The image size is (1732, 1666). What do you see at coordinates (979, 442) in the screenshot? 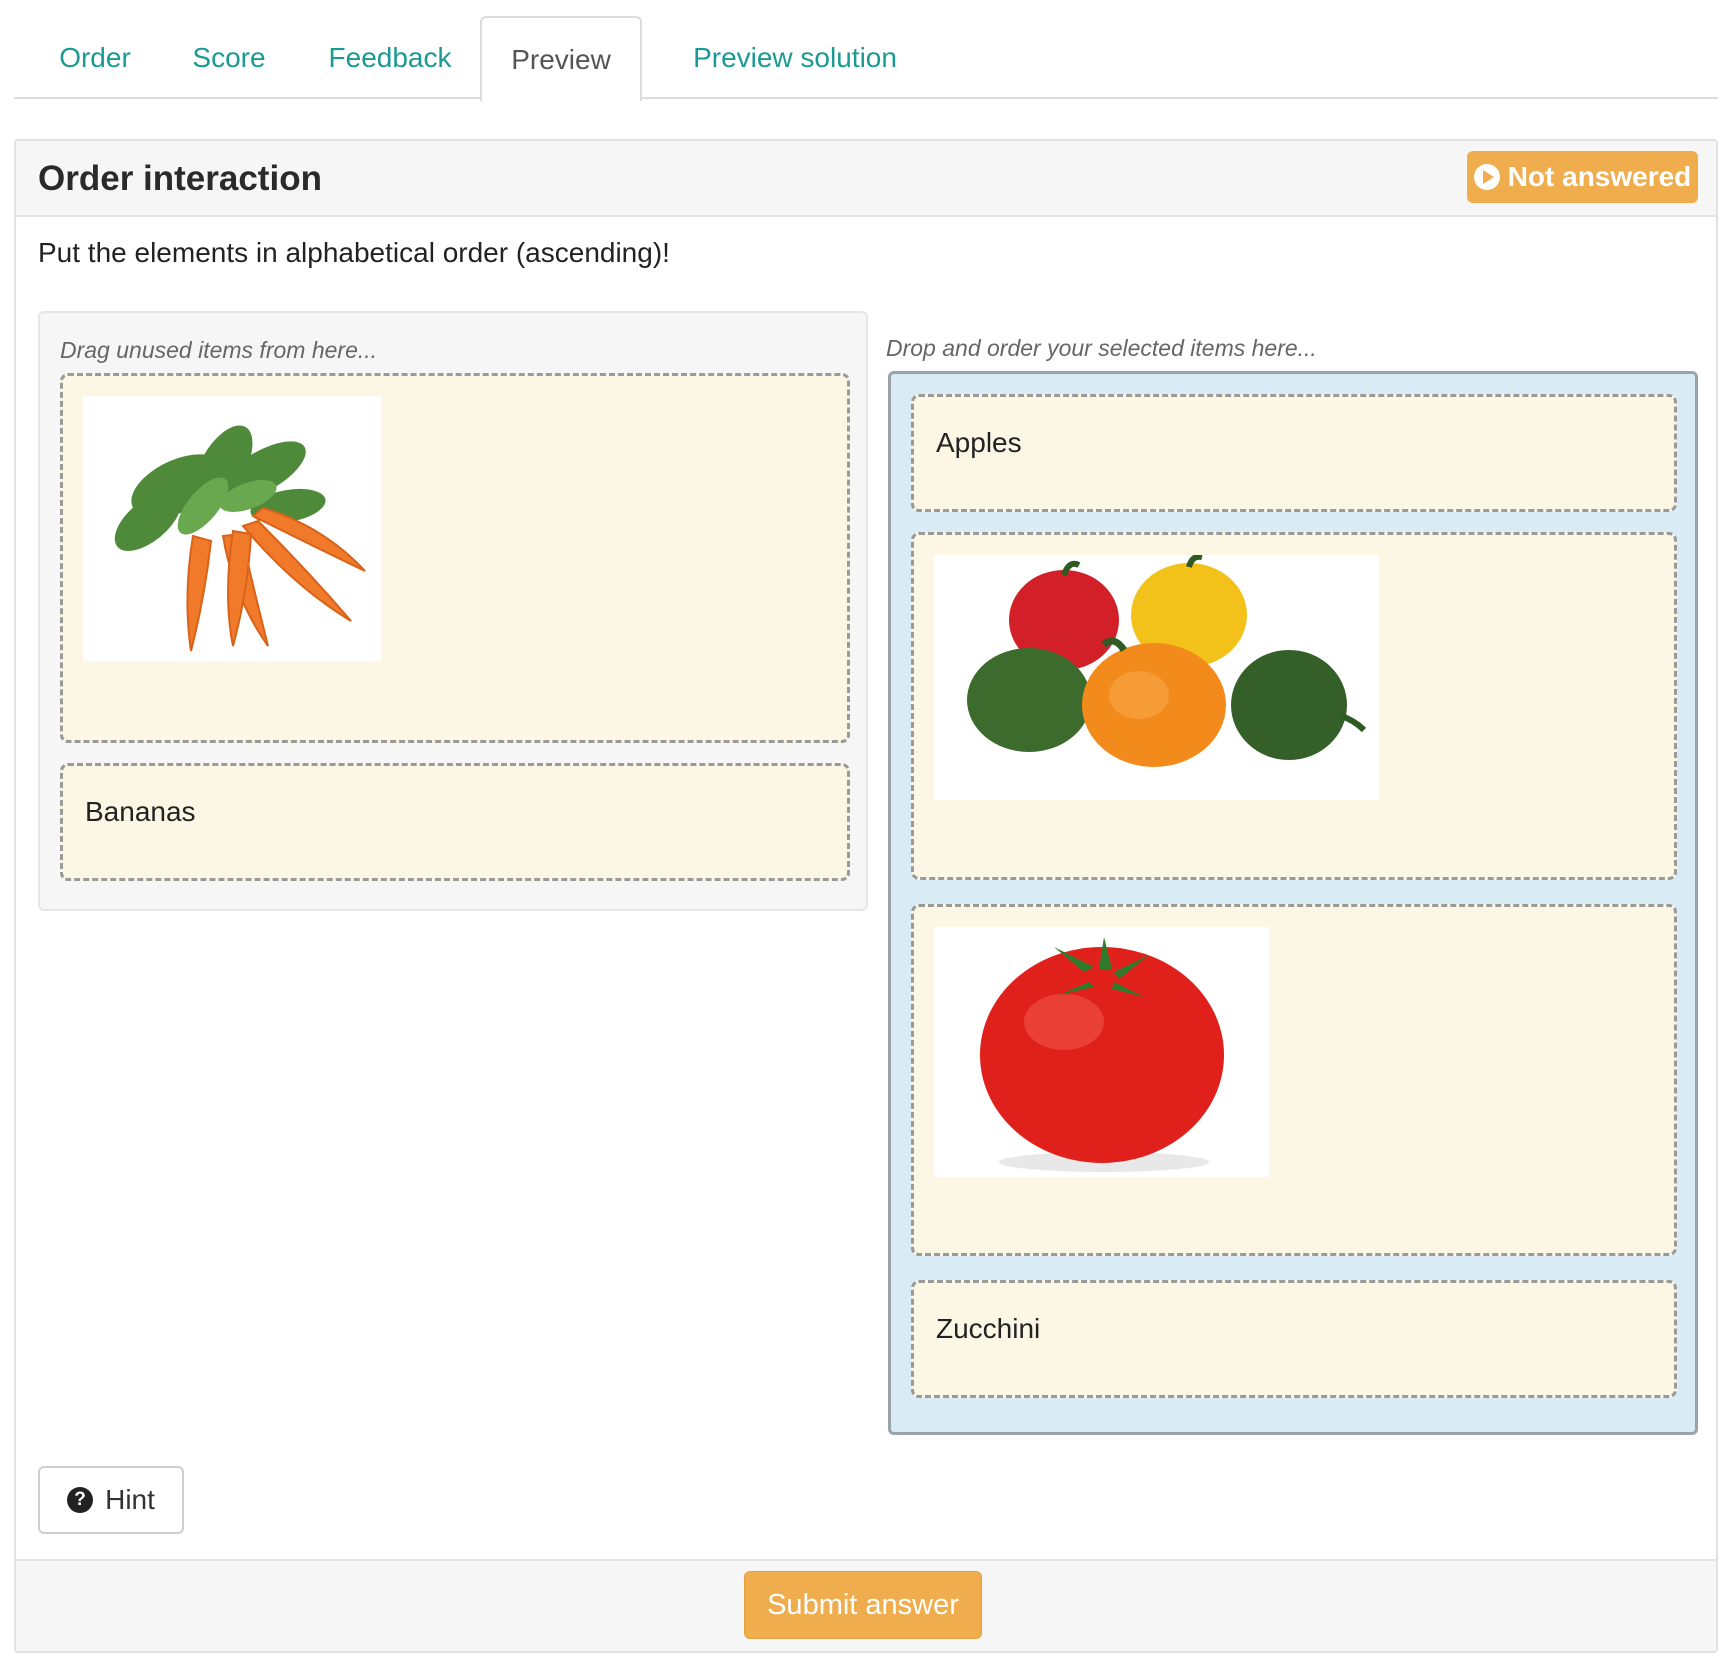
I see `item-label: Apples` at bounding box center [979, 442].